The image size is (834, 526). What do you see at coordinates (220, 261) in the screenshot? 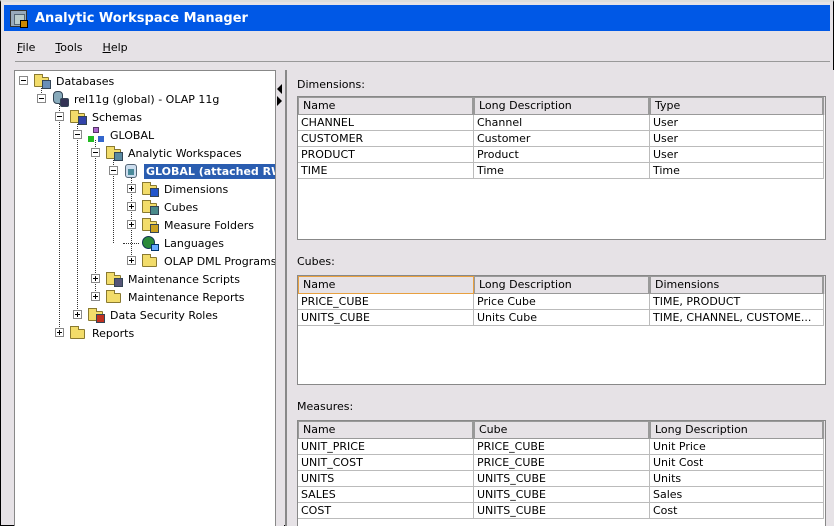
I see `tree-node-label: OLAP DML Programs` at bounding box center [220, 261].